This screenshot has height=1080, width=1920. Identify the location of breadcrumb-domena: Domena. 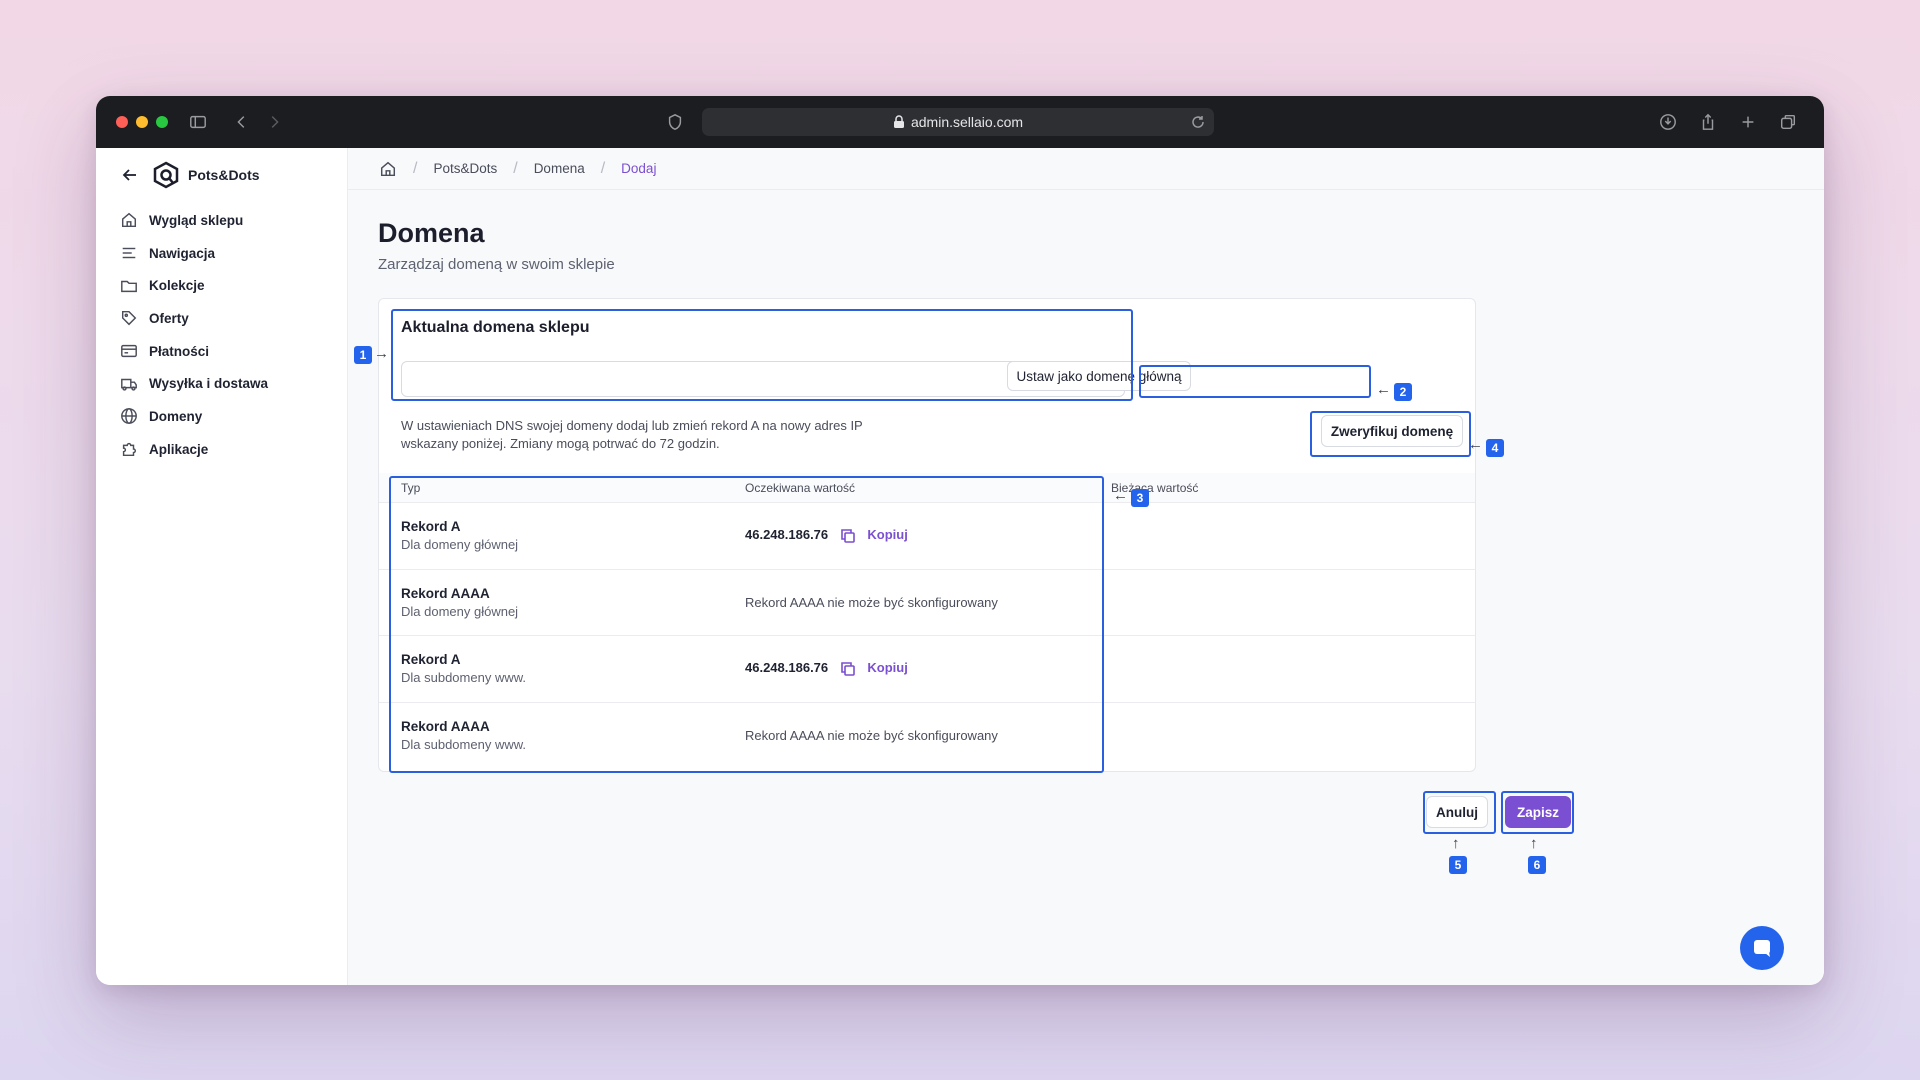
(559, 168).